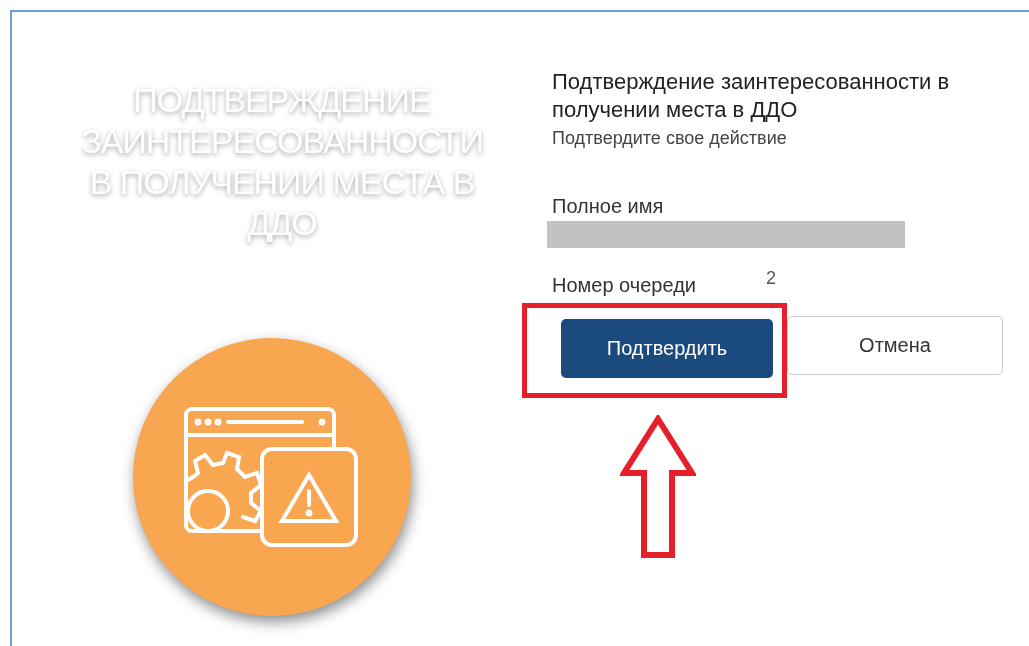  What do you see at coordinates (608, 206) in the screenshot?
I see `field-label: Полное имя` at bounding box center [608, 206].